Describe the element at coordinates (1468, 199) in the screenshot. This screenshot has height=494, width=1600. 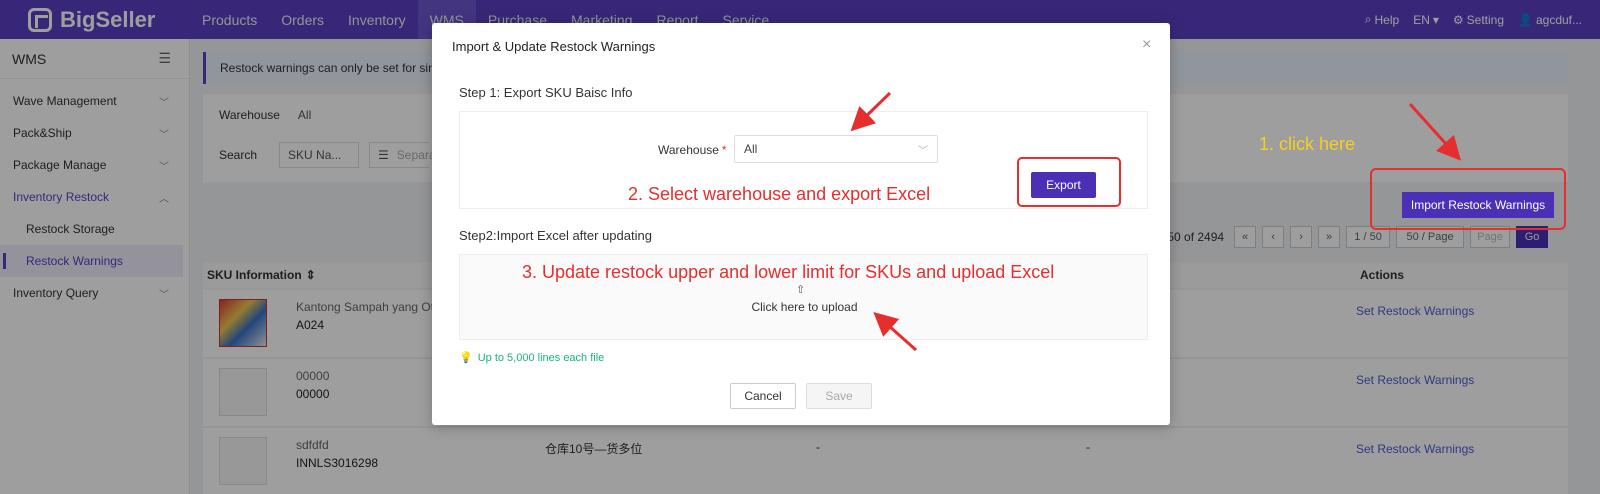
I see `annotation-highlight-import` at that location.